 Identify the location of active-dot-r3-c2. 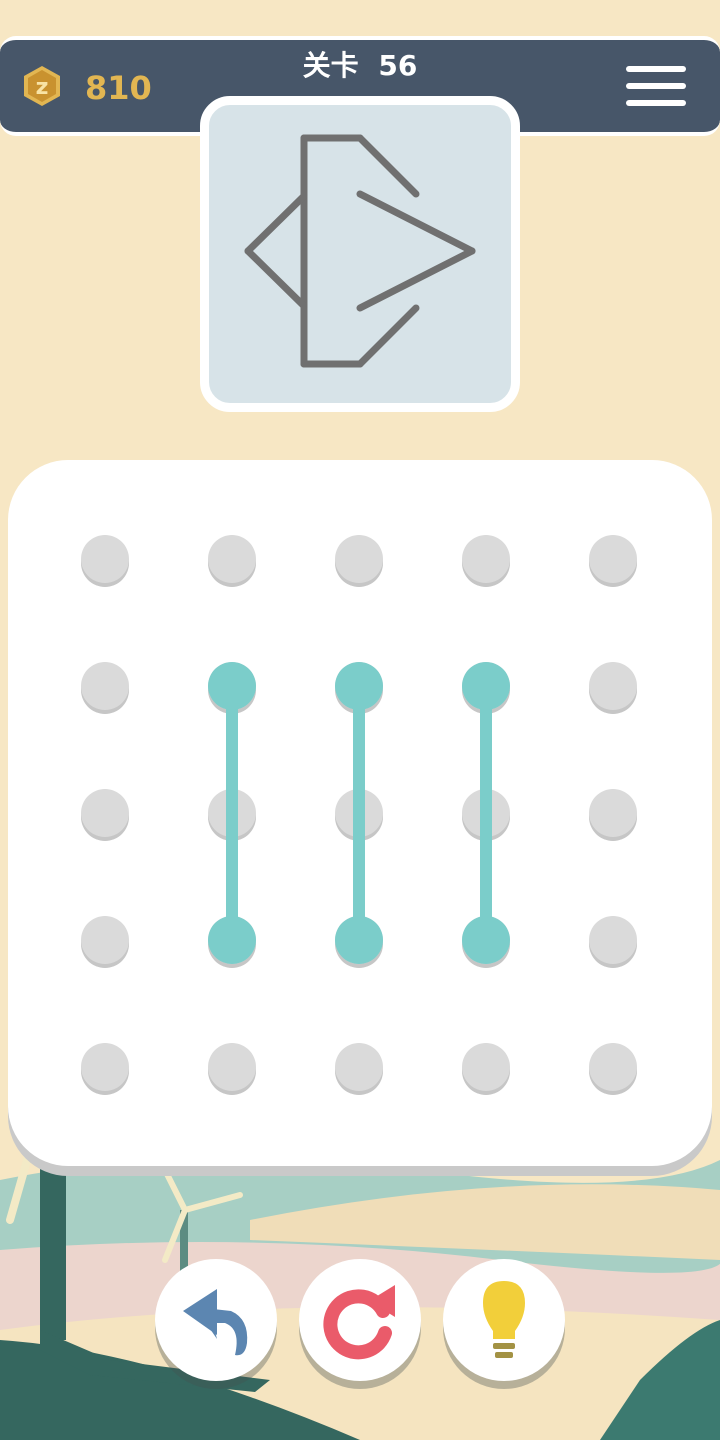
(359, 940).